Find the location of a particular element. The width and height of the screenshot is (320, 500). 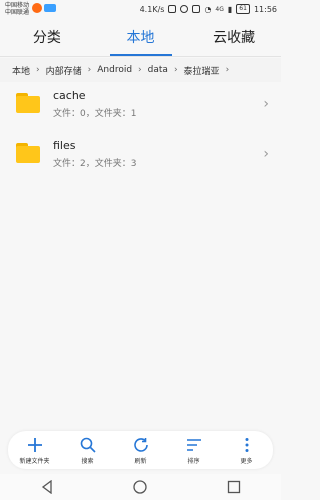

carrier-2: 中国联通 is located at coordinates (17, 12).